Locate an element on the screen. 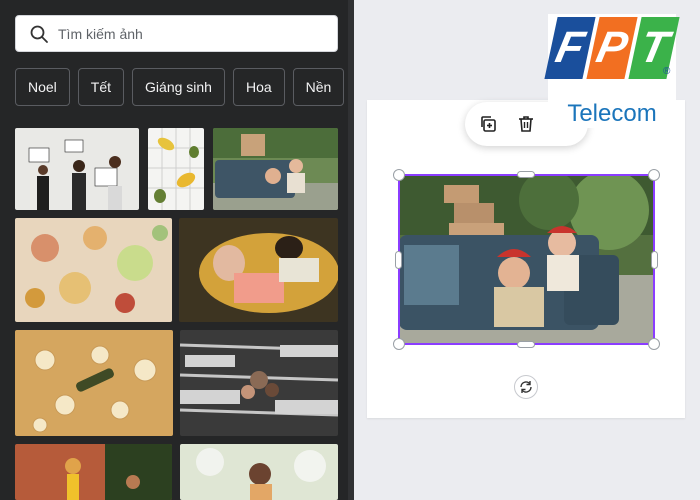 The width and height of the screenshot is (700, 500). resize-handle-bottom is located at coordinates (526, 344).